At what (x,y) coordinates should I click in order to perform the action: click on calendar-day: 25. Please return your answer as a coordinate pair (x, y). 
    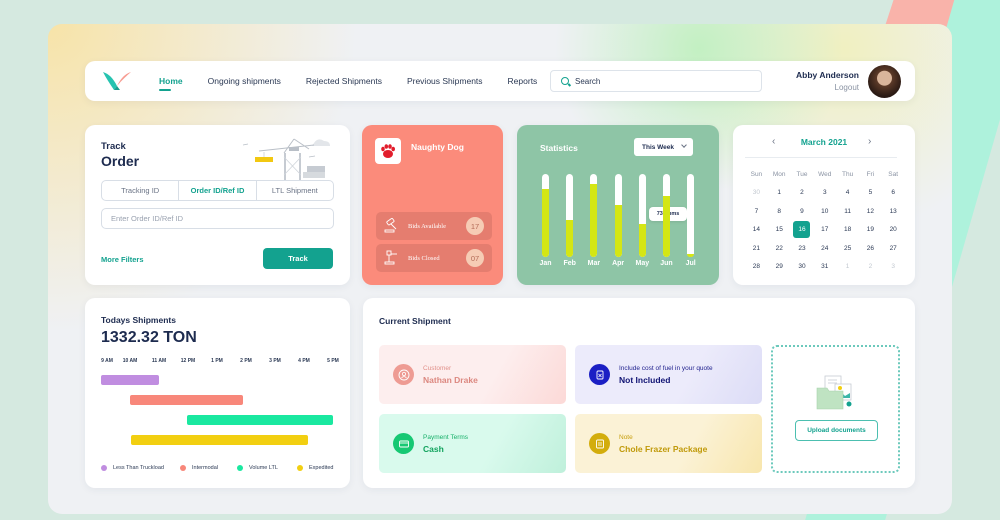
    Looking at the image, I should click on (847, 248).